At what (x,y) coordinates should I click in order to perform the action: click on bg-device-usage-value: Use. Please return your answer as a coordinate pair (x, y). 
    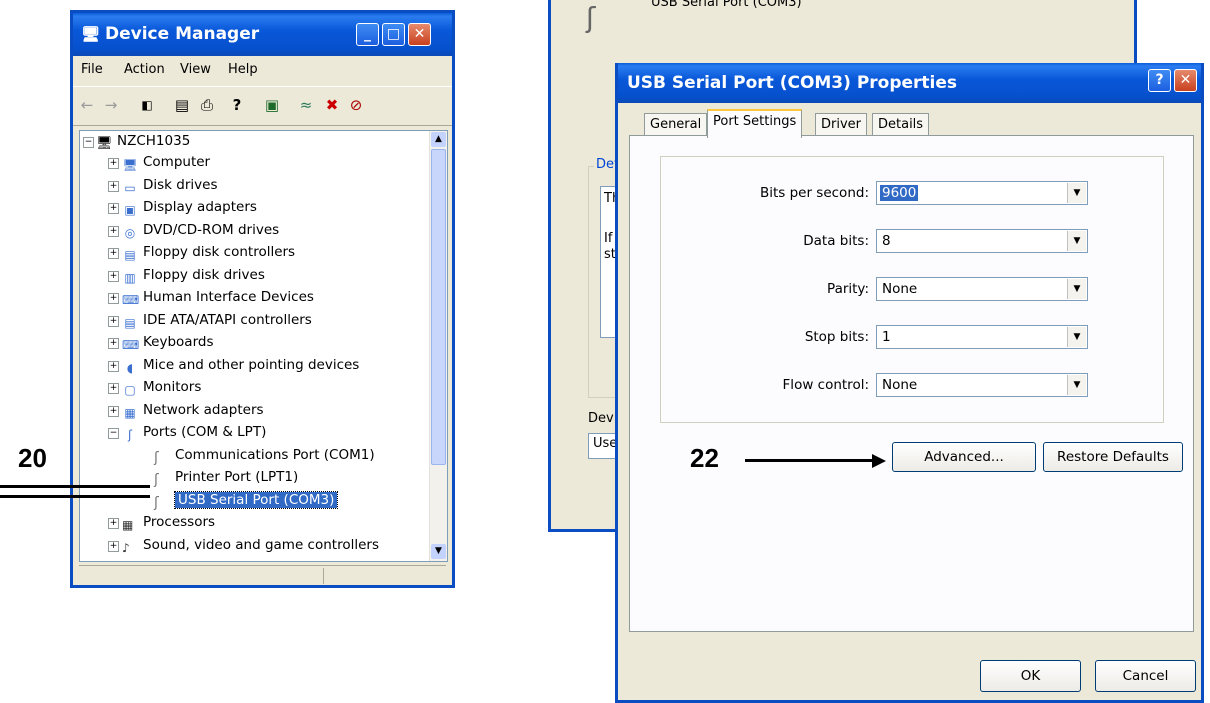
    Looking at the image, I should click on (605, 443).